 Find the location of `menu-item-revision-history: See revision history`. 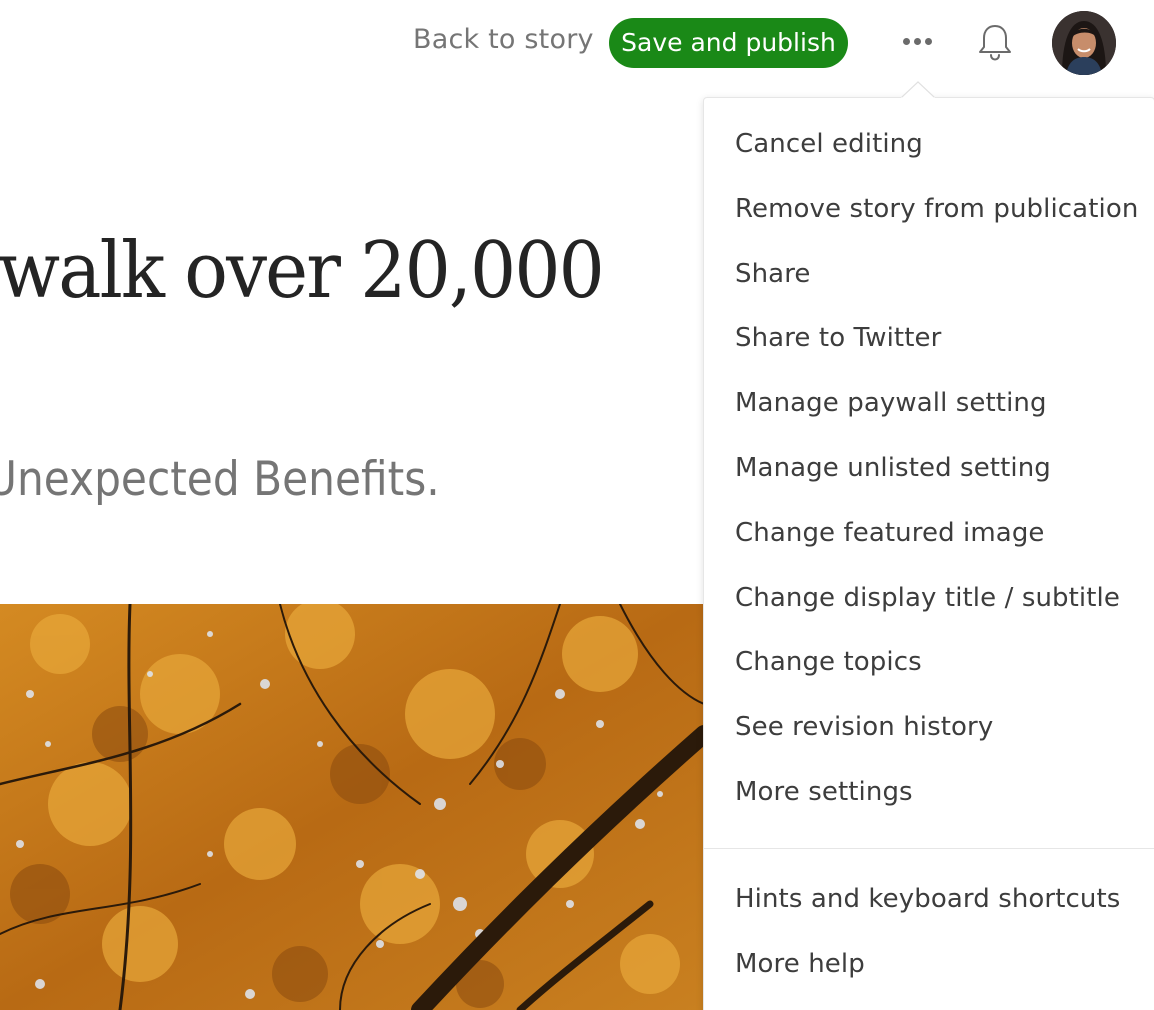

menu-item-revision-history: See revision history is located at coordinates (864, 727).